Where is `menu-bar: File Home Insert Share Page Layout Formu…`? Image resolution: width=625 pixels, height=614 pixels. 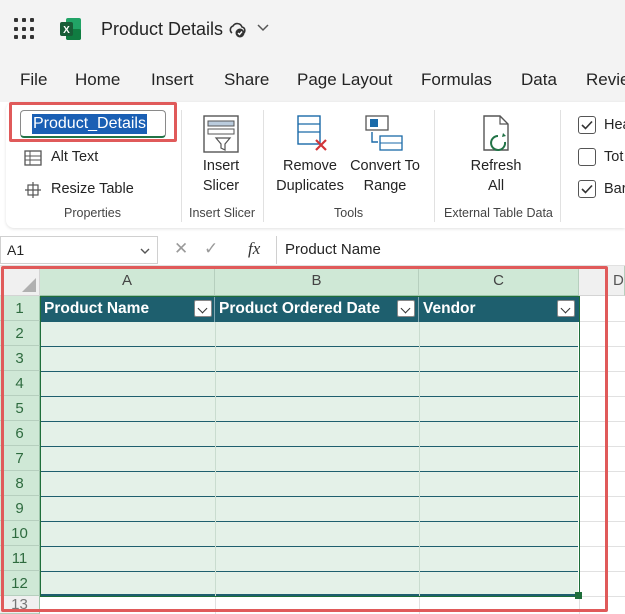 menu-bar: File Home Insert Share Page Layout Formu… is located at coordinates (312, 81).